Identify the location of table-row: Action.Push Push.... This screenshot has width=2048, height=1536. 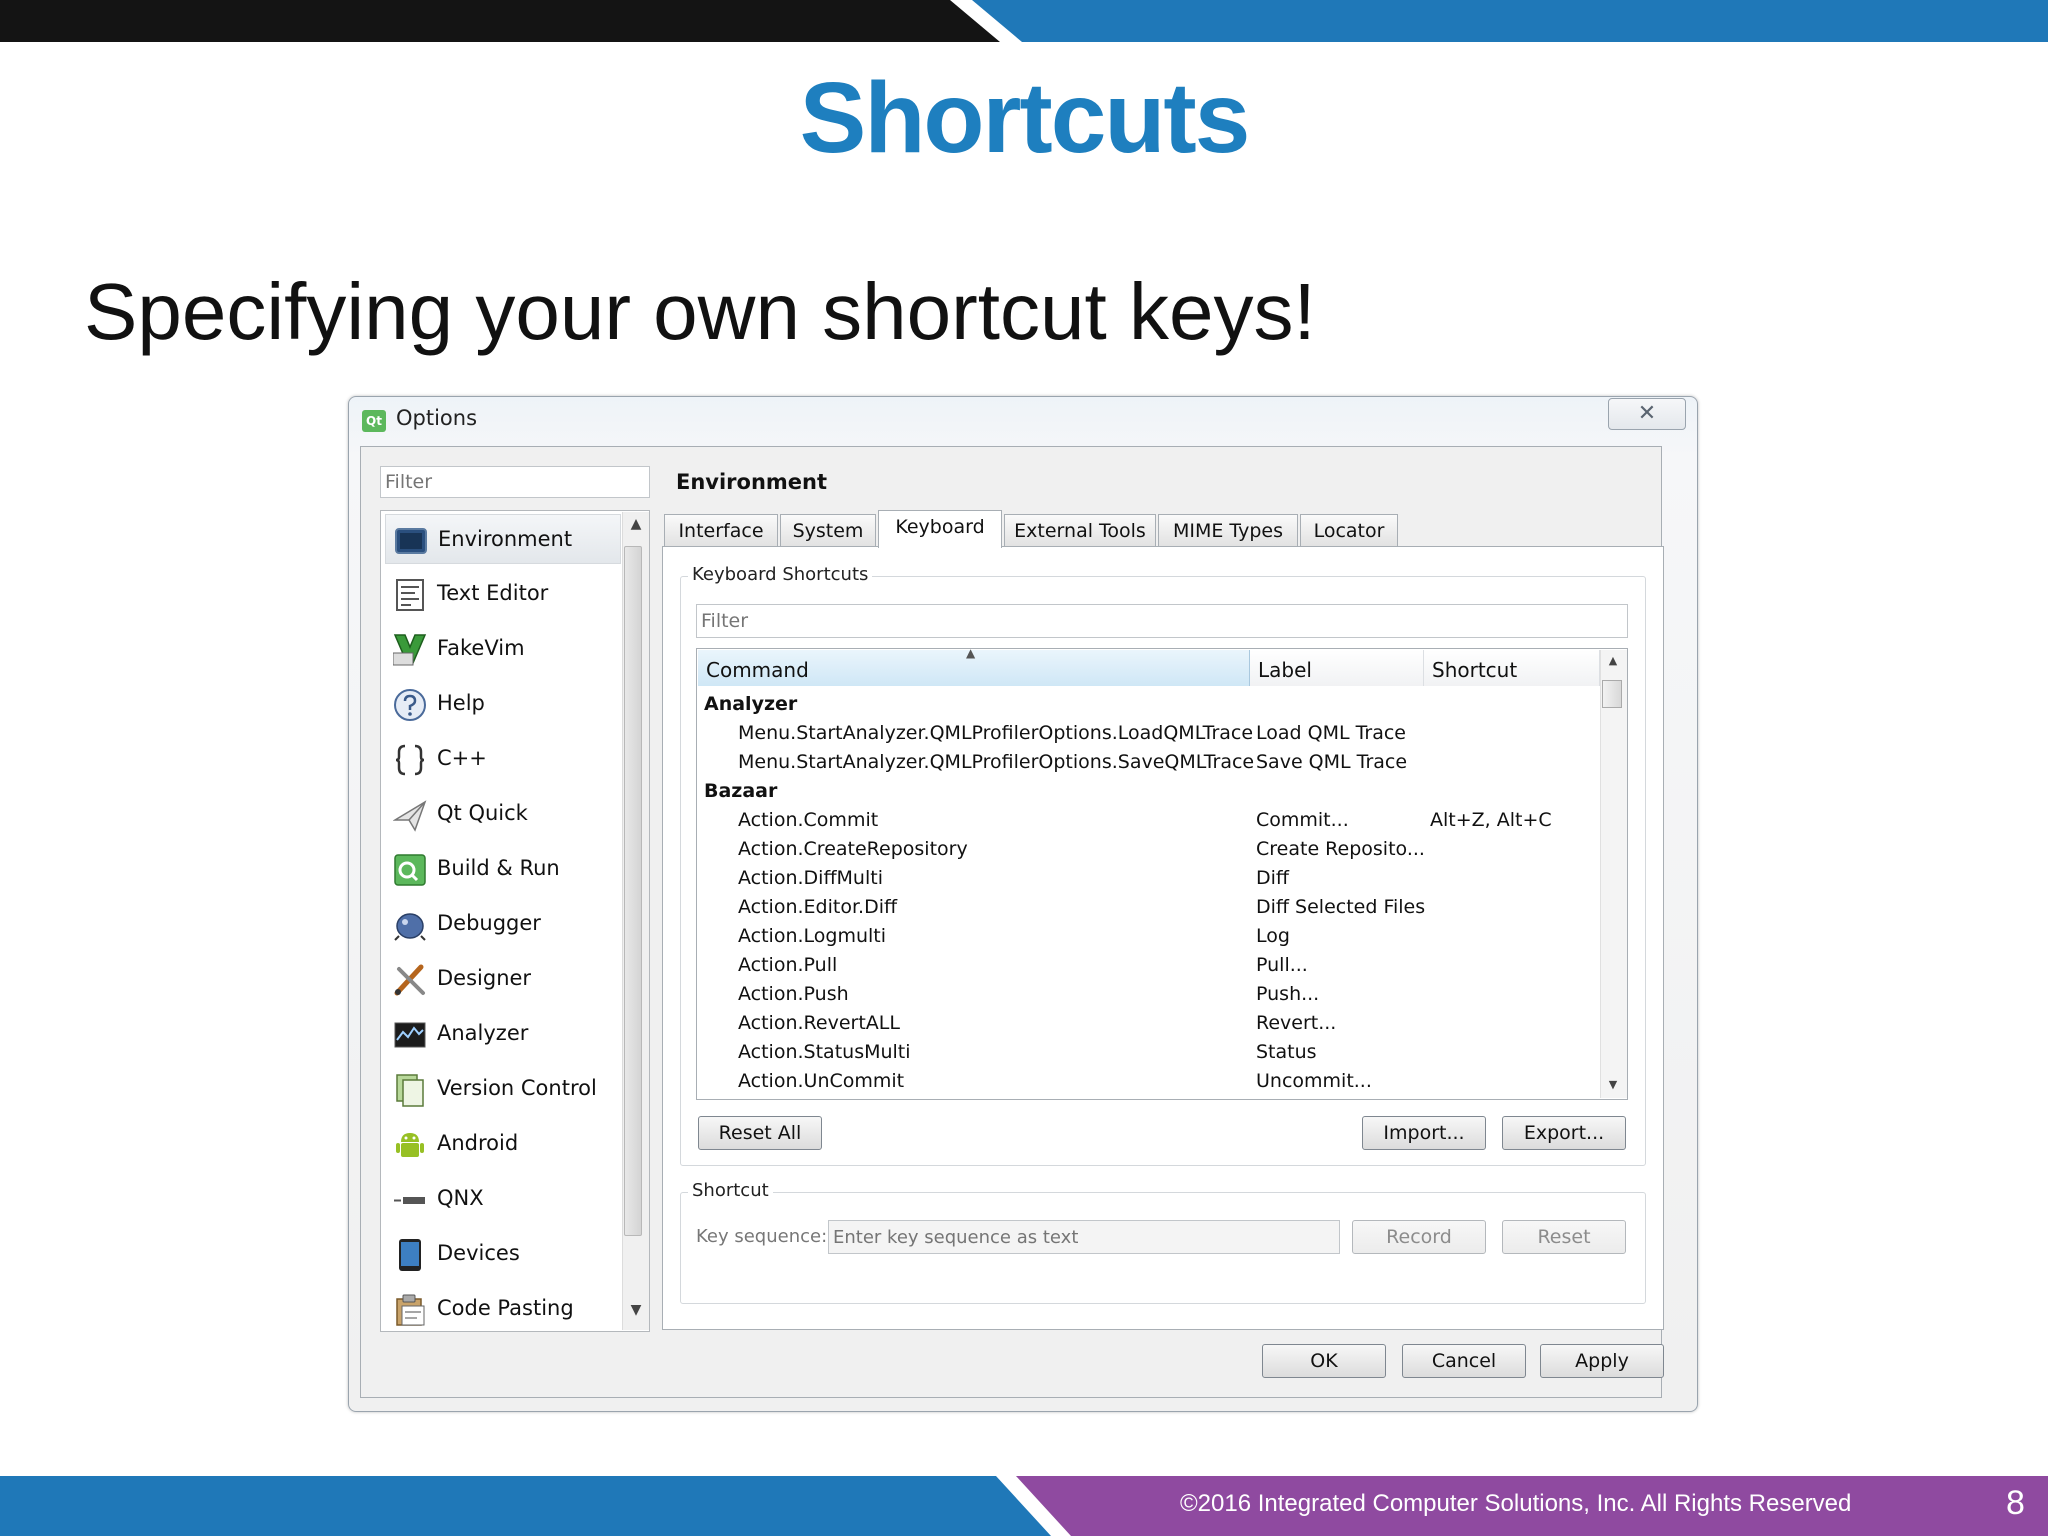
(1148, 994).